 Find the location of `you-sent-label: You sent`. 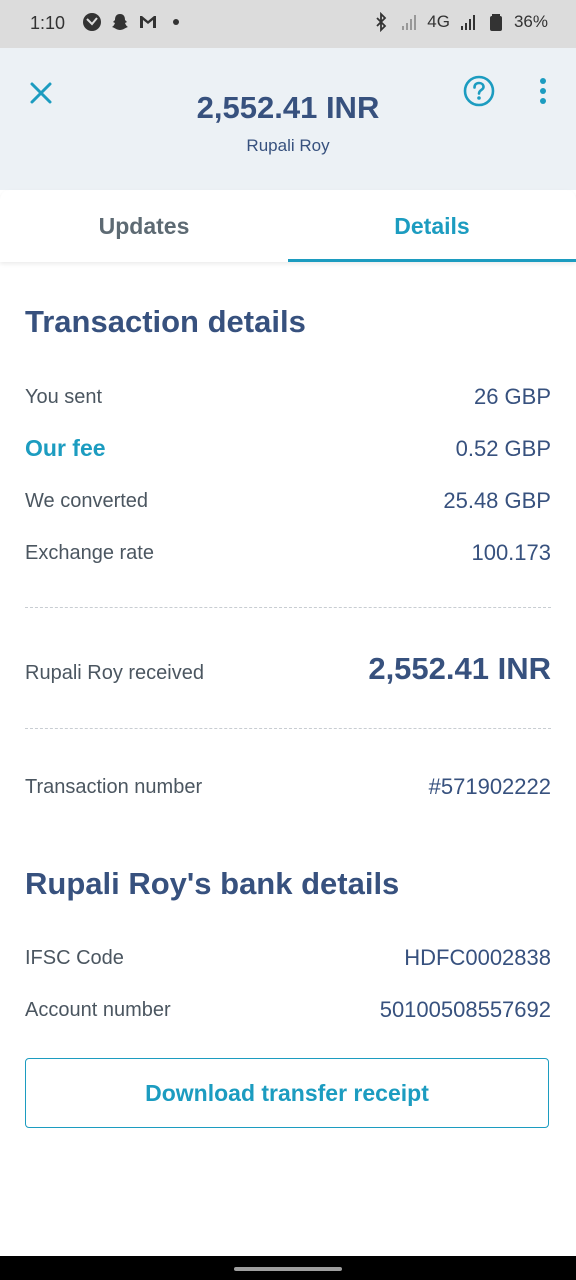

you-sent-label: You sent is located at coordinates (64, 397).